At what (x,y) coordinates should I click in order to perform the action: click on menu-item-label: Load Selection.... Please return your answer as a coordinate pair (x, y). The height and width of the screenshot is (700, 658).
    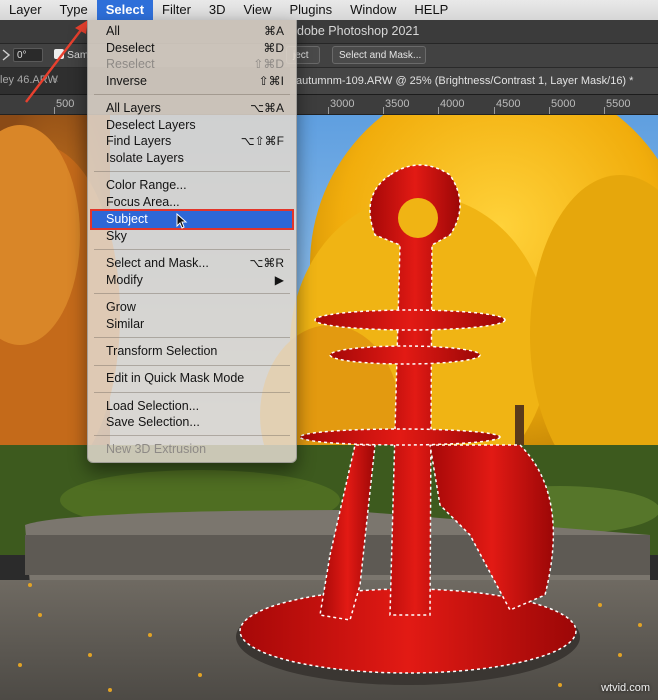
    Looking at the image, I should click on (153, 406).